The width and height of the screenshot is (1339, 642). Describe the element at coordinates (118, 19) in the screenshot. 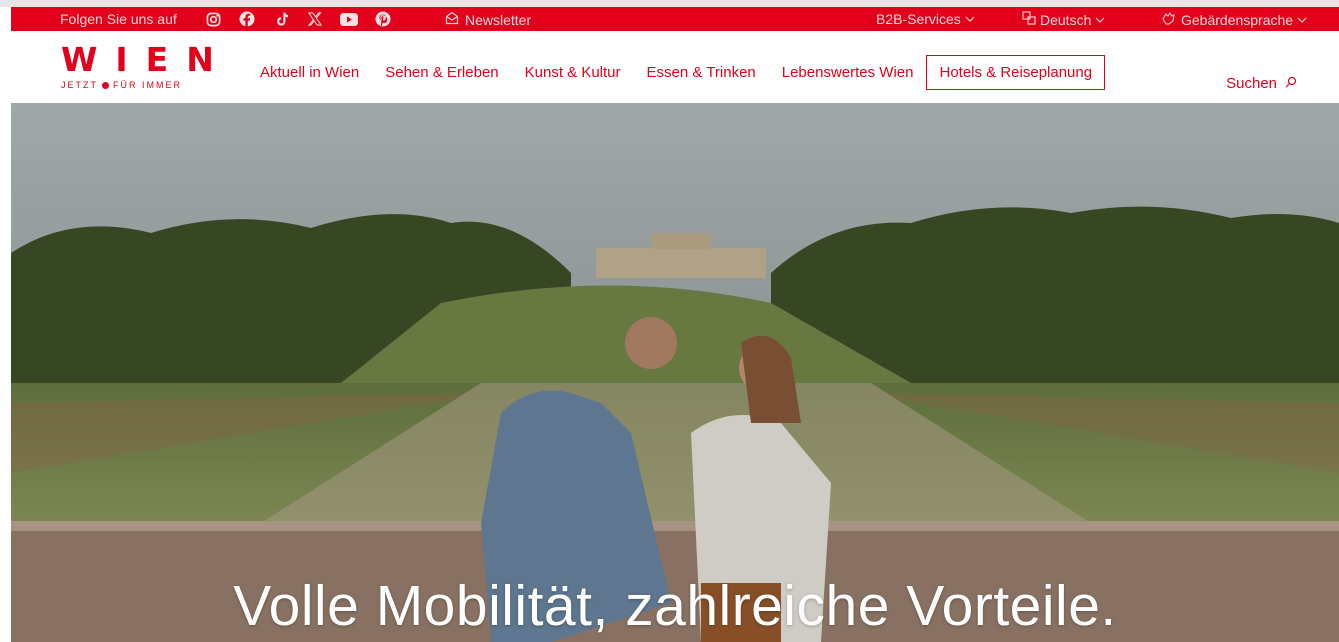

I see `follow-us-label: Folgen Sie uns auf` at that location.